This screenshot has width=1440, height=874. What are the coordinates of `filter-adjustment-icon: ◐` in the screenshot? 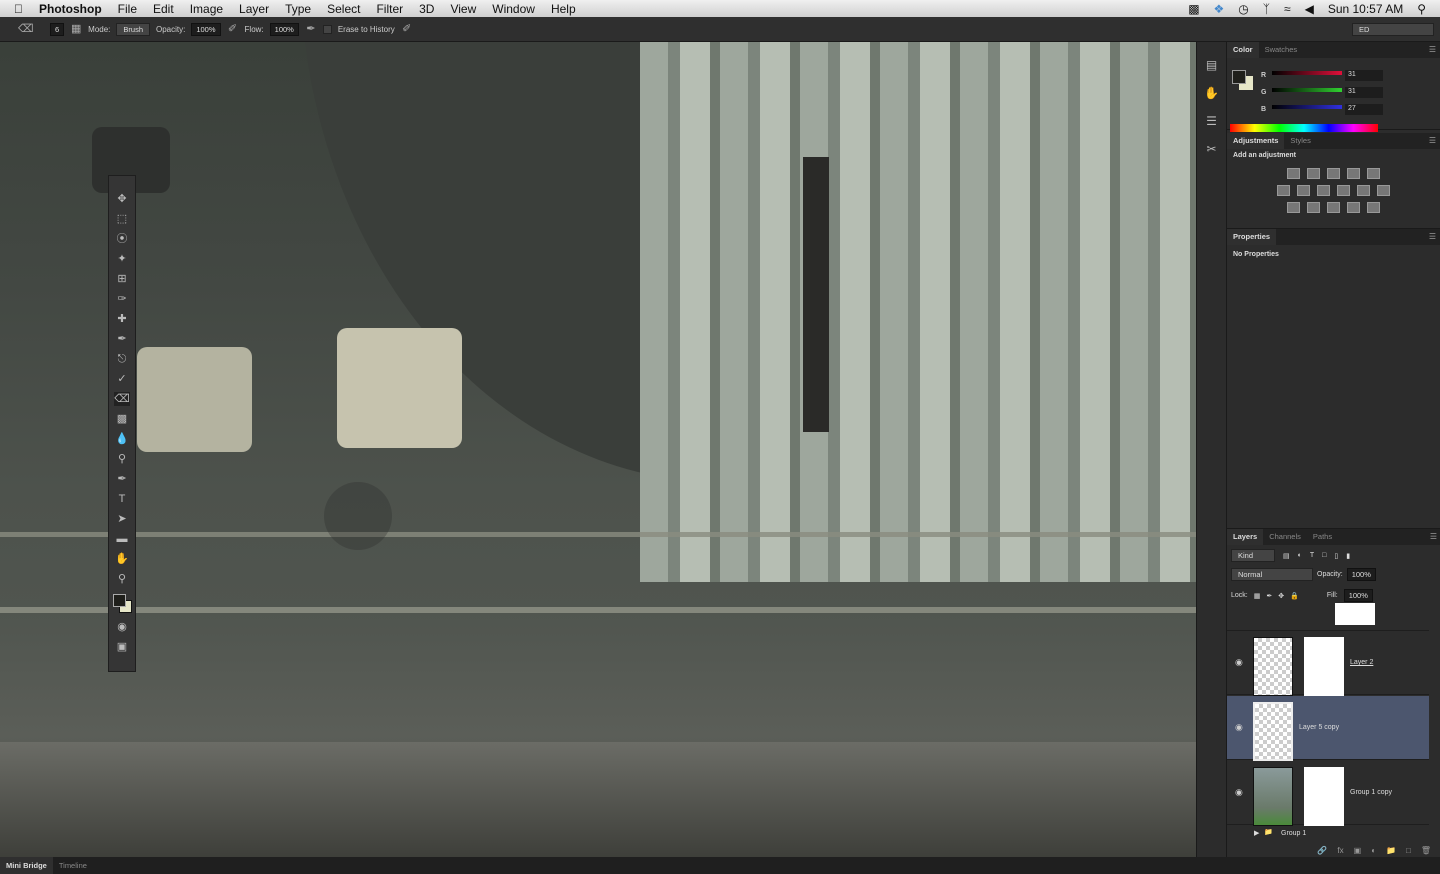 It's located at (1300, 555).